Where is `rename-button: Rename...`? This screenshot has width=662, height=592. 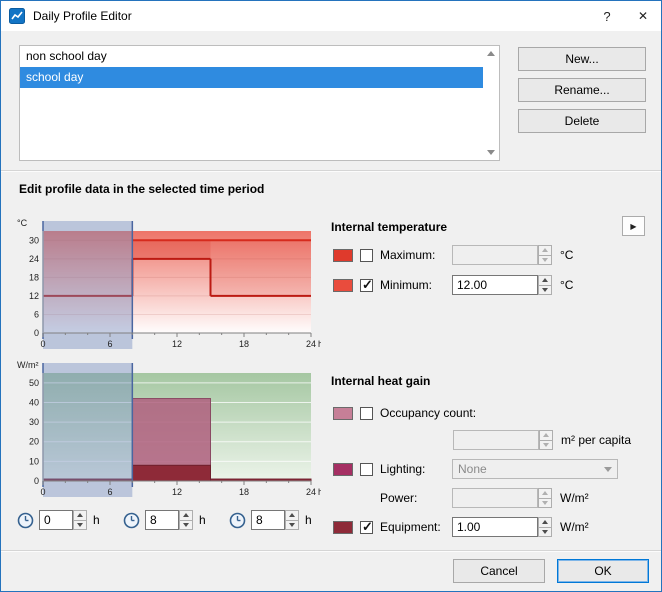
rename-button: Rename... is located at coordinates (582, 90).